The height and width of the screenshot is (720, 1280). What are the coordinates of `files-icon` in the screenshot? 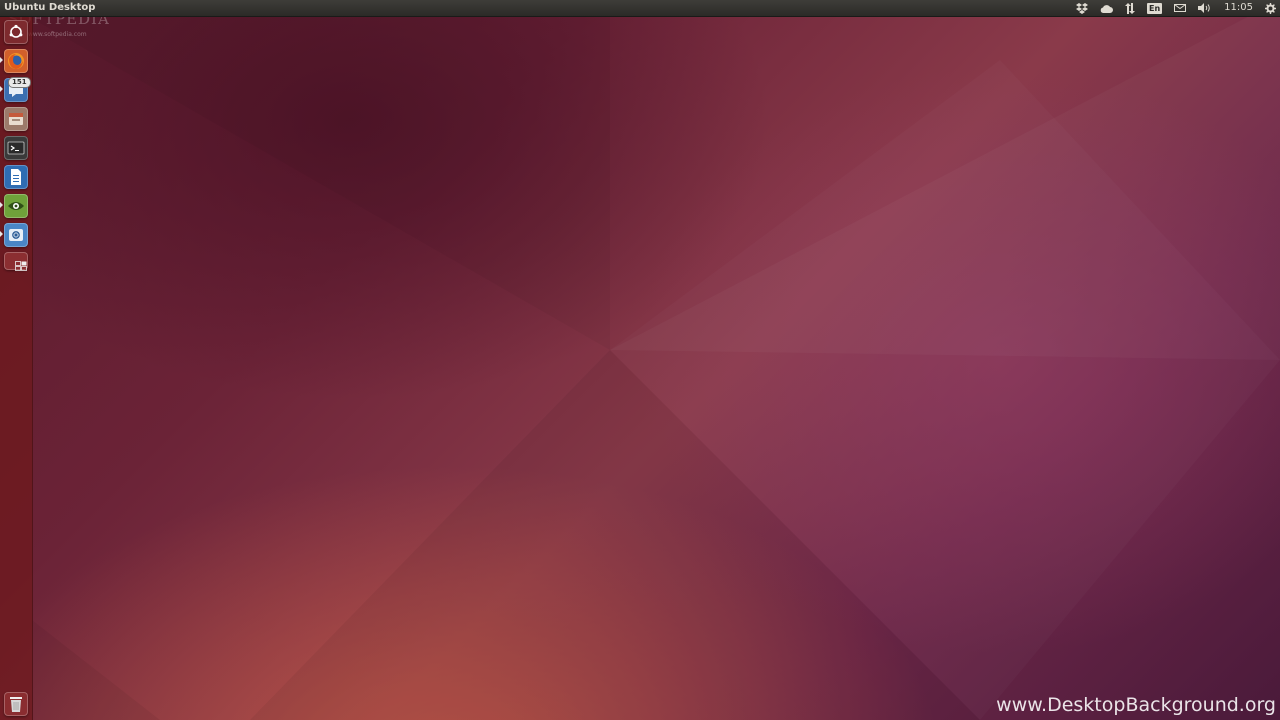 It's located at (16, 119).